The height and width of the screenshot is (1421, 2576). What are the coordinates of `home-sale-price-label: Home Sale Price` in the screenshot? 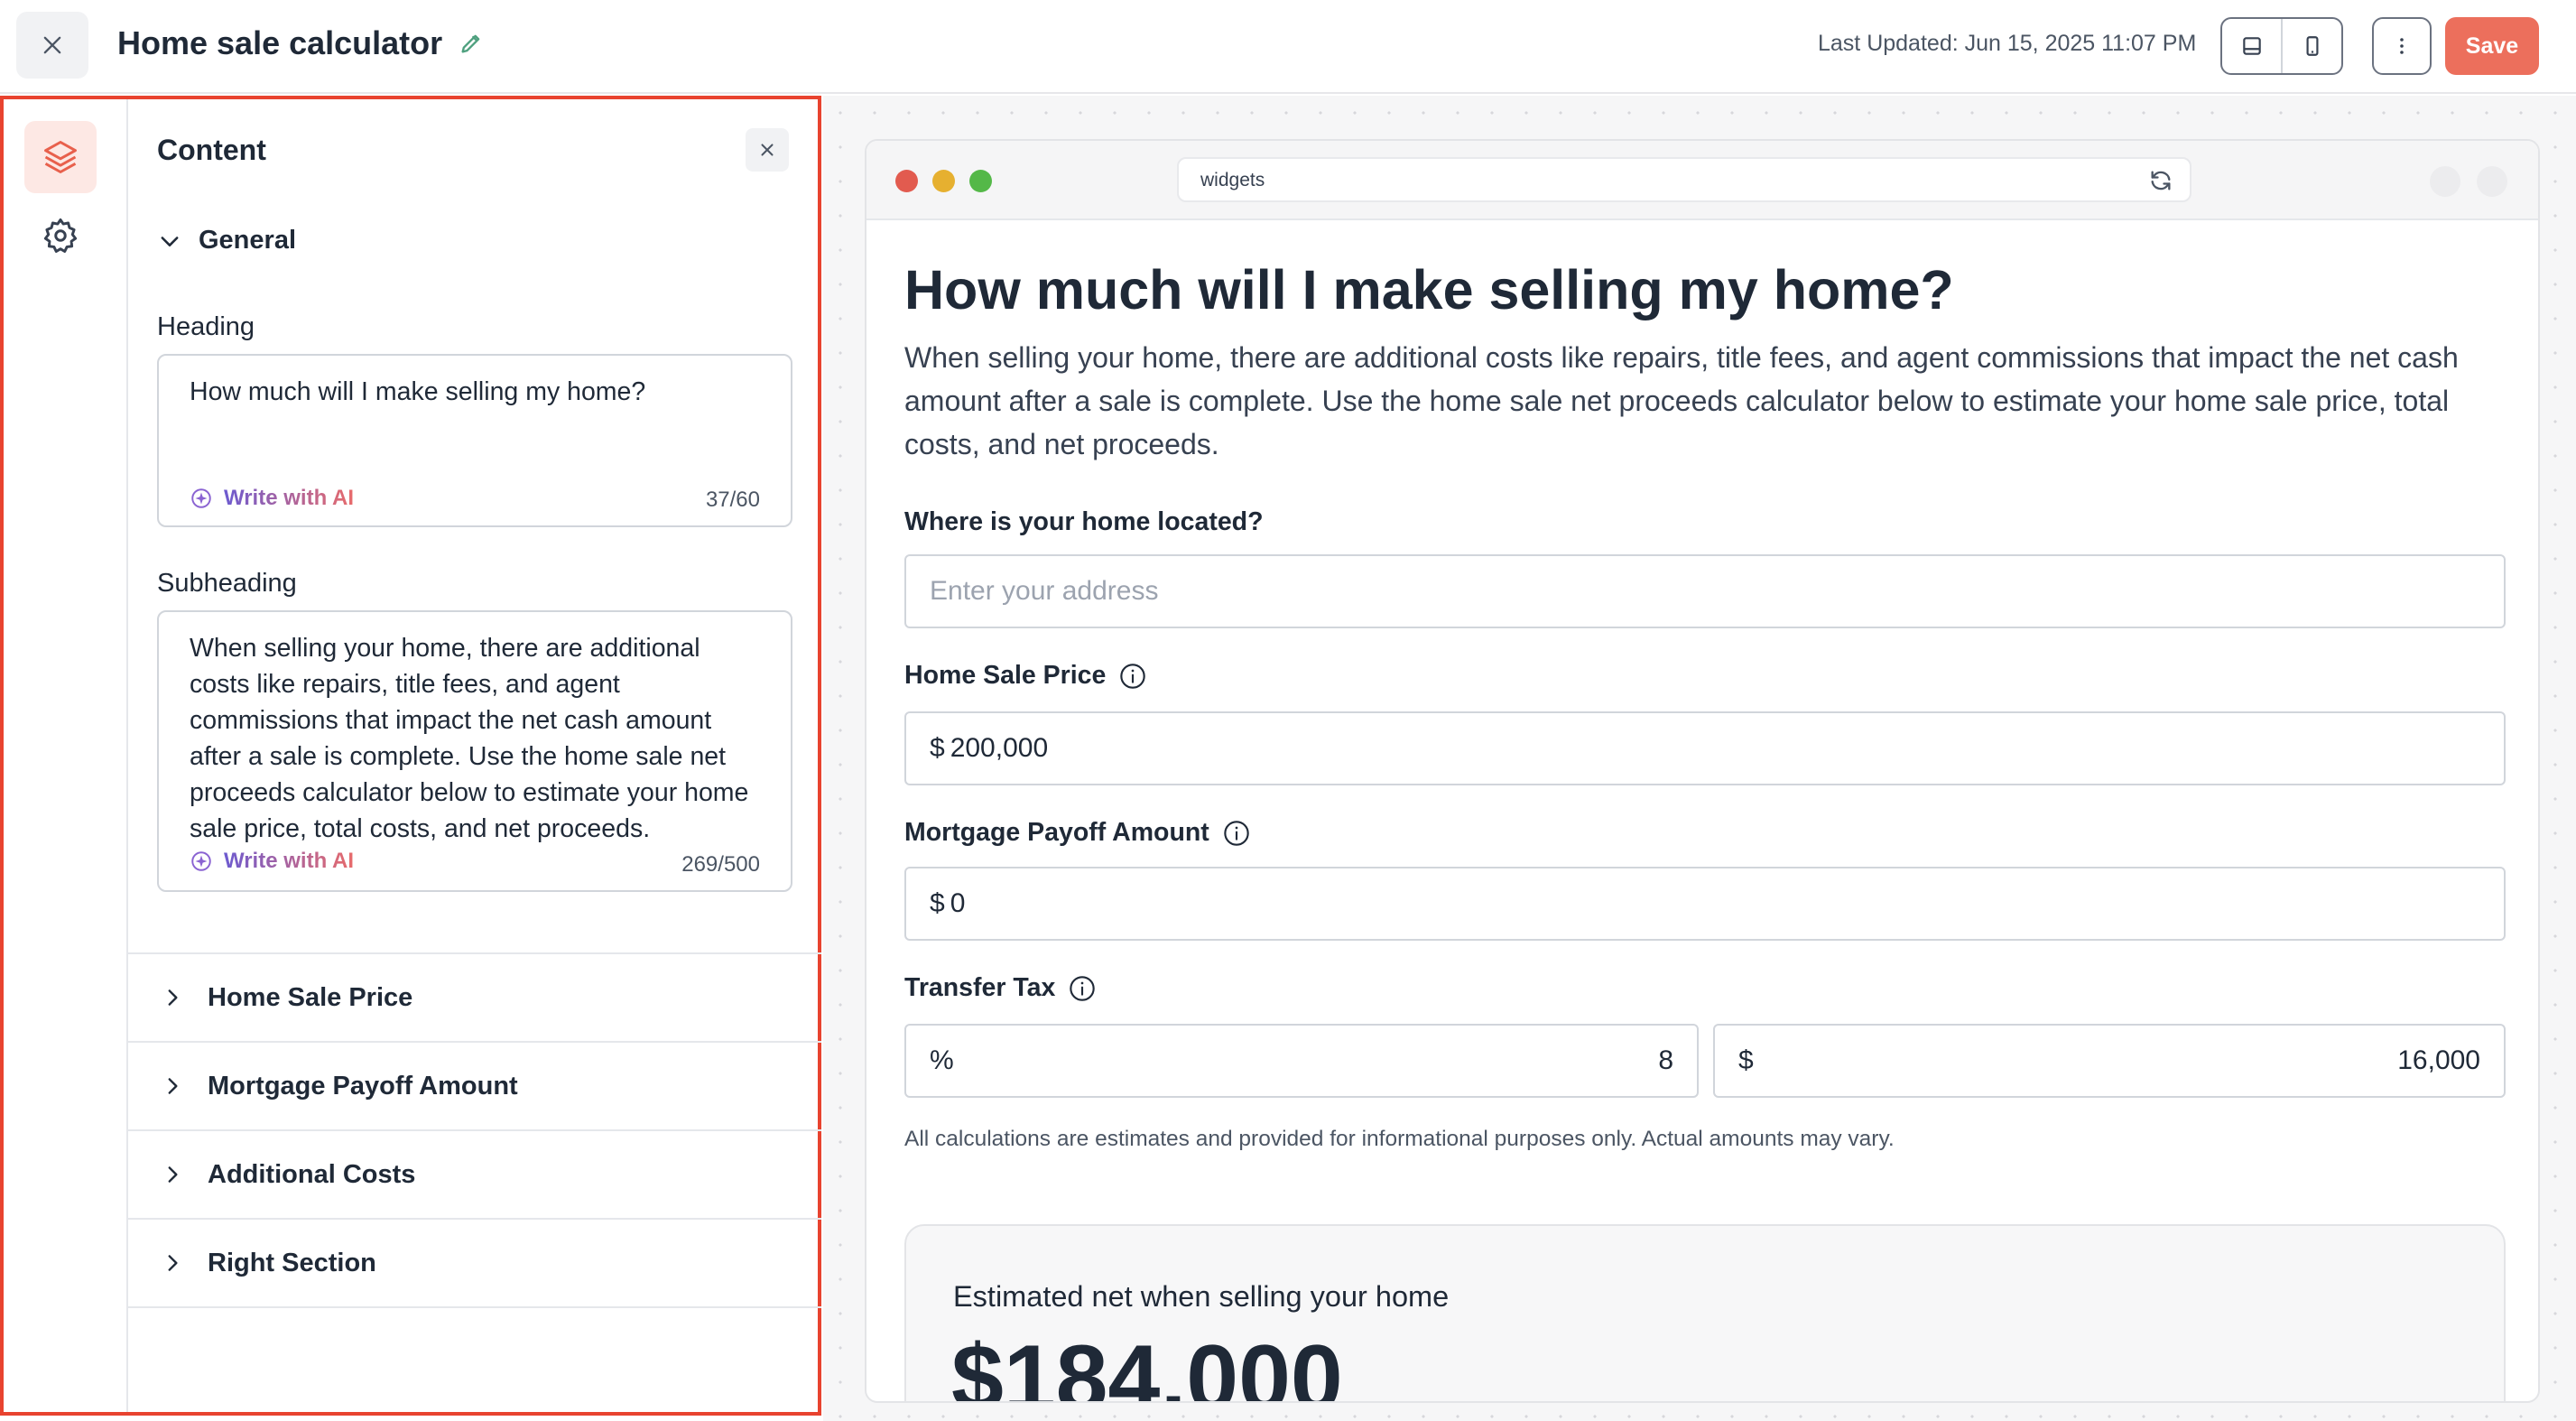 It's located at (1025, 676).